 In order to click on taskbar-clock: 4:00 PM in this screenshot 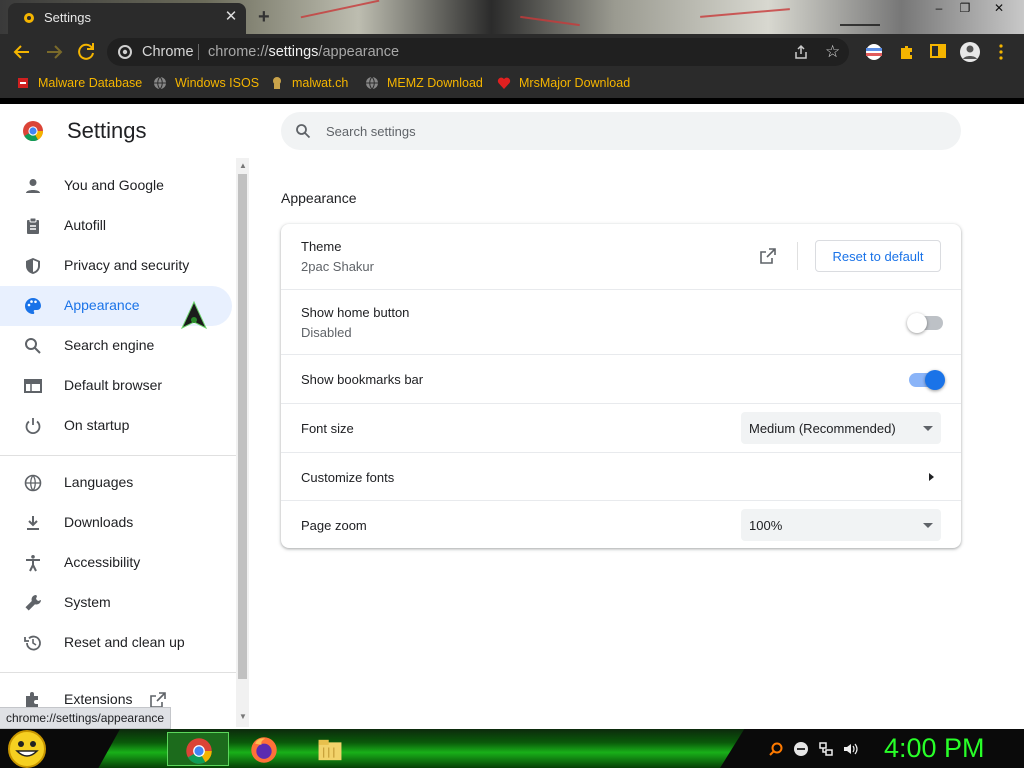, I will do `click(934, 748)`.